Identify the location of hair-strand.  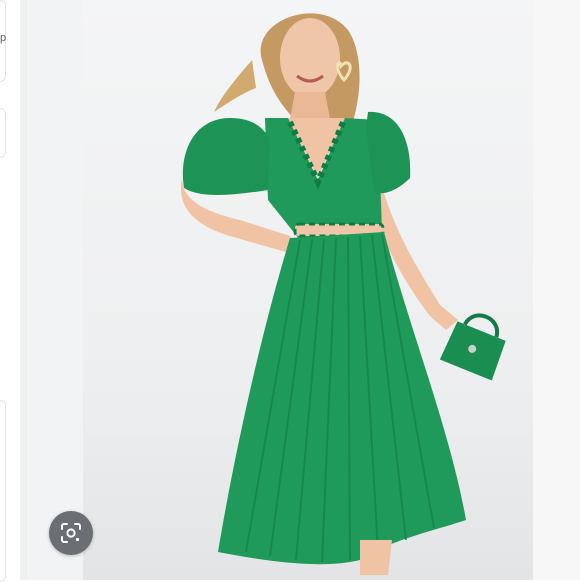
(235, 86).